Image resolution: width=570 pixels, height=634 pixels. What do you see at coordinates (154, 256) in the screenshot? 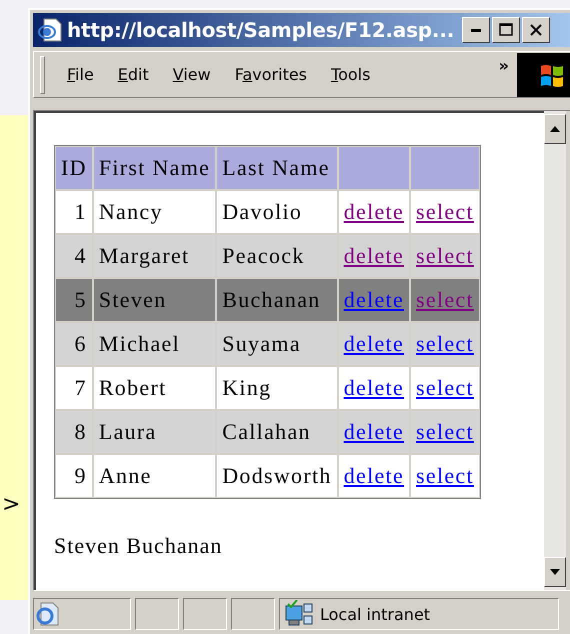
I see `table-cell: Margaret` at bounding box center [154, 256].